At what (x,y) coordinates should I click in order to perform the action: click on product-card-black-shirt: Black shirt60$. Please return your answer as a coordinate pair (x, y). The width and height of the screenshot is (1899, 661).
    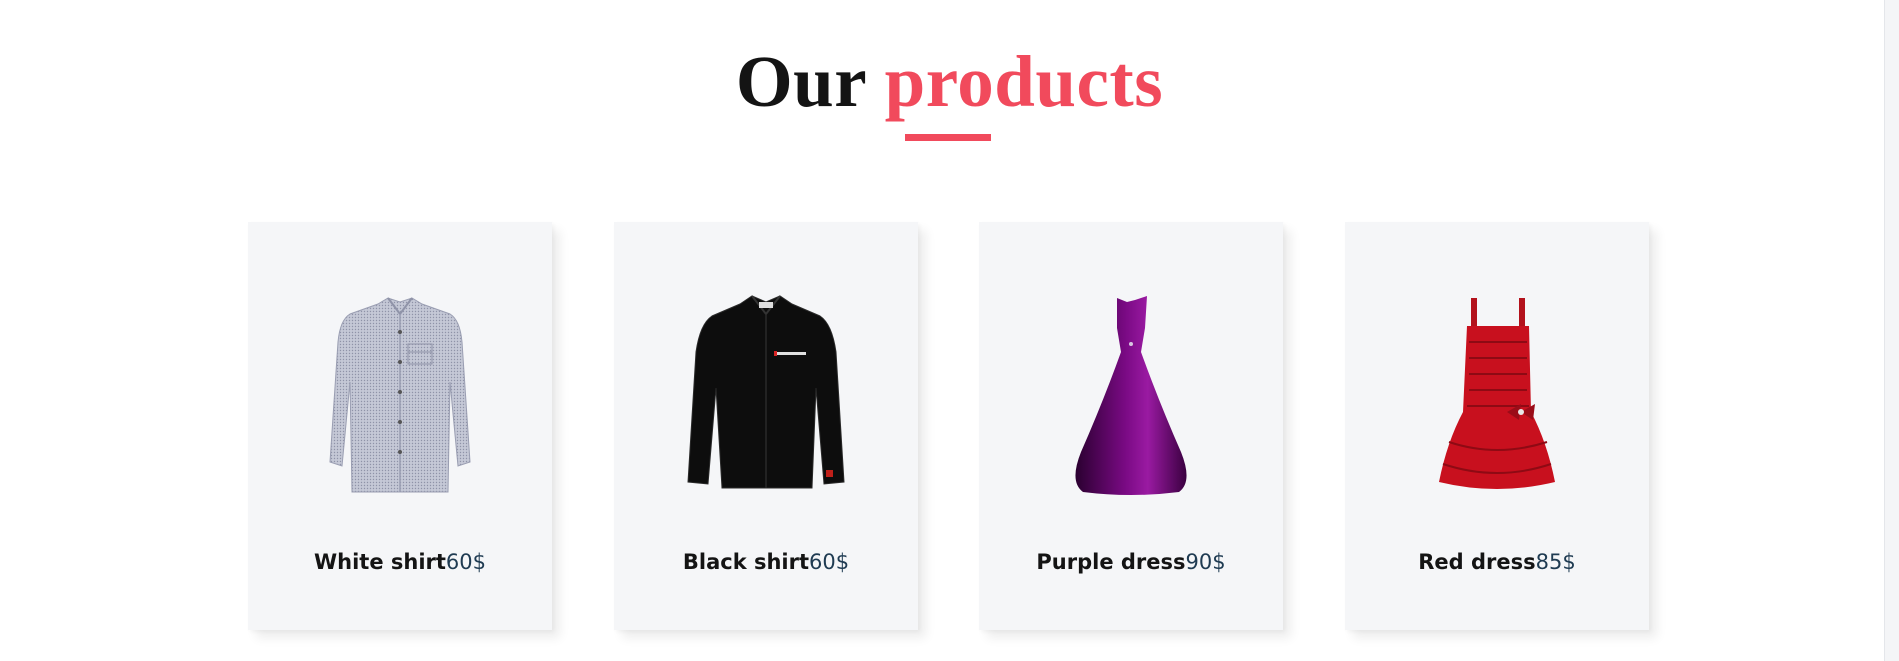
    Looking at the image, I should click on (766, 426).